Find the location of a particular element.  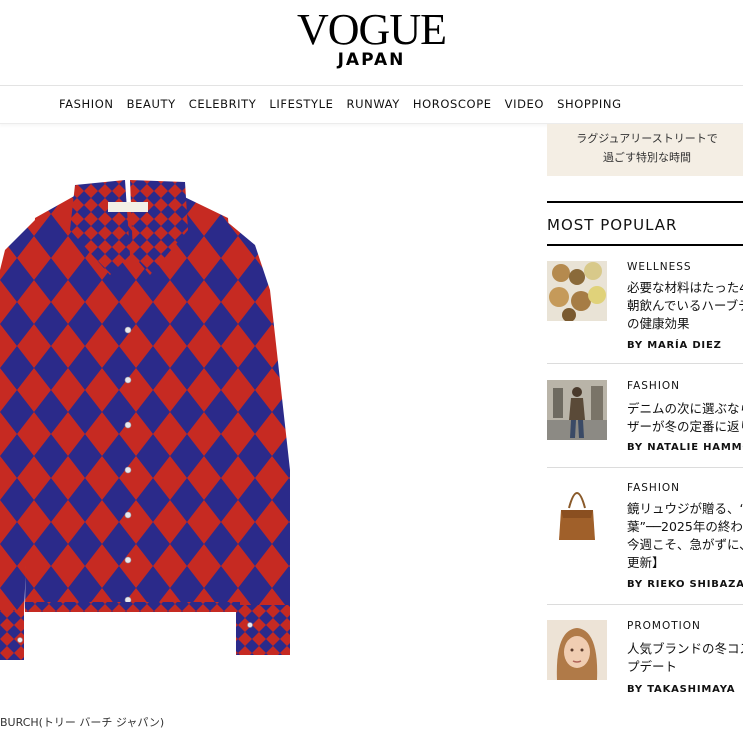

handbag-thumbnail is located at coordinates (577, 512).